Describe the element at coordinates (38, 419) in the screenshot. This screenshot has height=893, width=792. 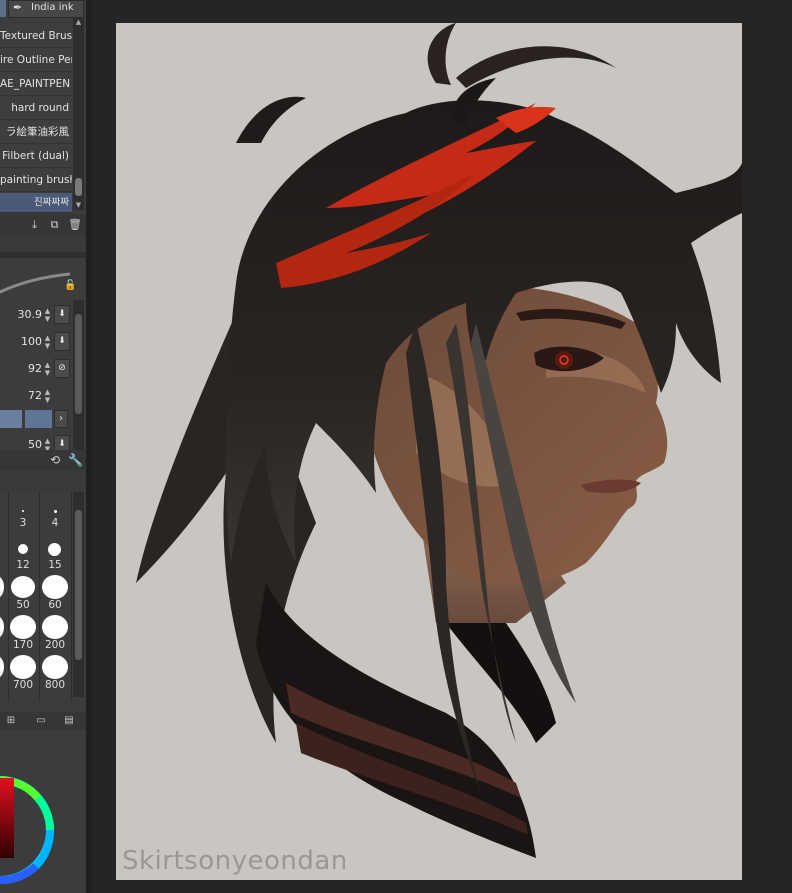
I see `swatch-sub` at that location.